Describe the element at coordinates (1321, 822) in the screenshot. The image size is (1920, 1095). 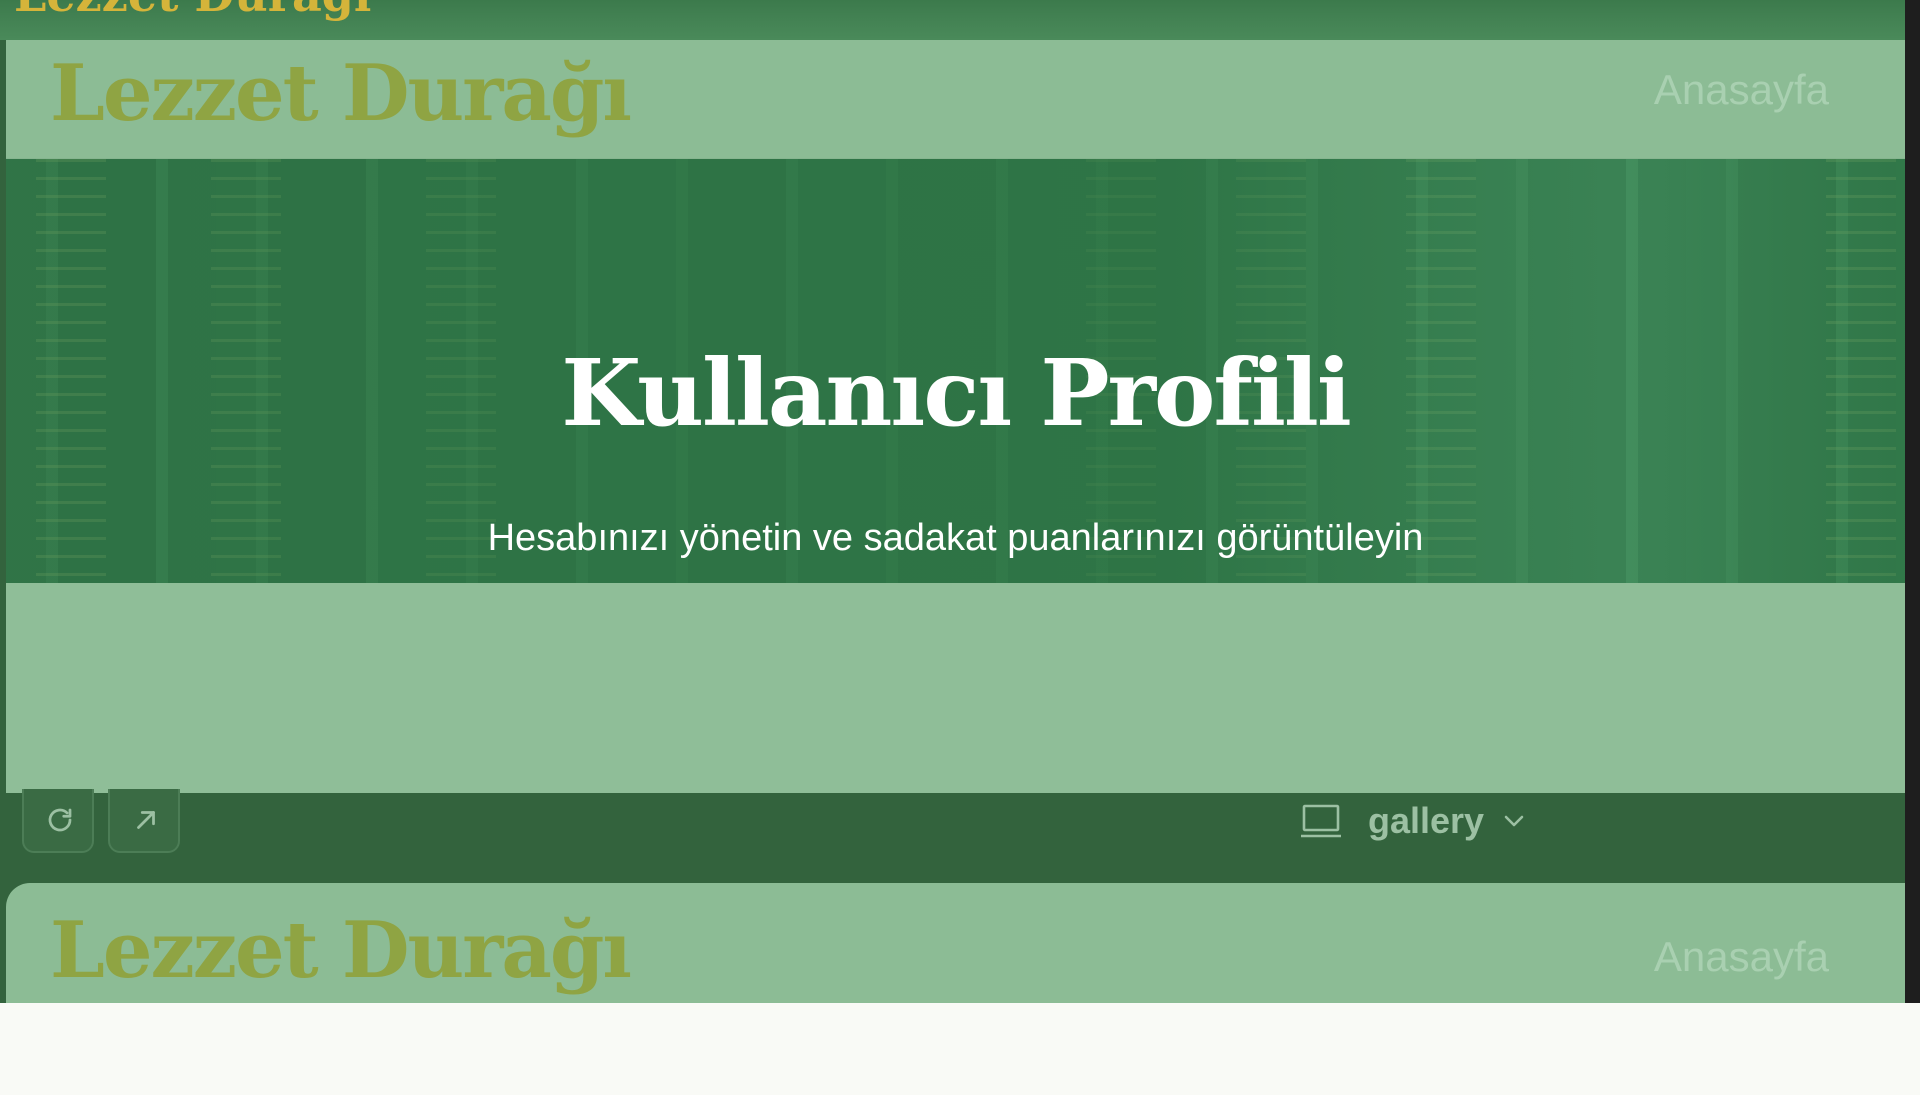
I see `laptop-icon` at that location.